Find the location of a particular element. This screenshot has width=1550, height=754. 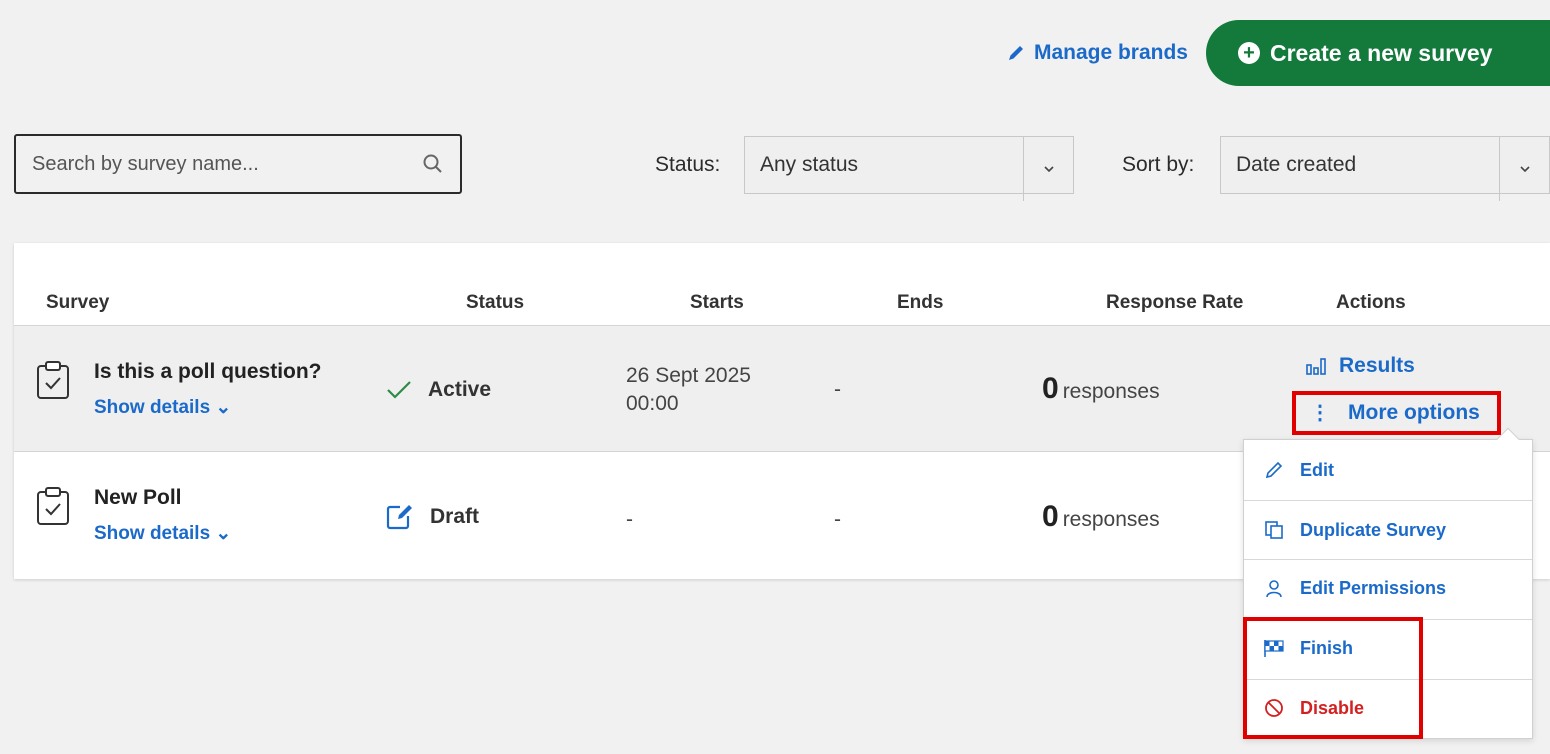

menu-item-edit-permissions: Edit Permissions is located at coordinates (1388, 588).